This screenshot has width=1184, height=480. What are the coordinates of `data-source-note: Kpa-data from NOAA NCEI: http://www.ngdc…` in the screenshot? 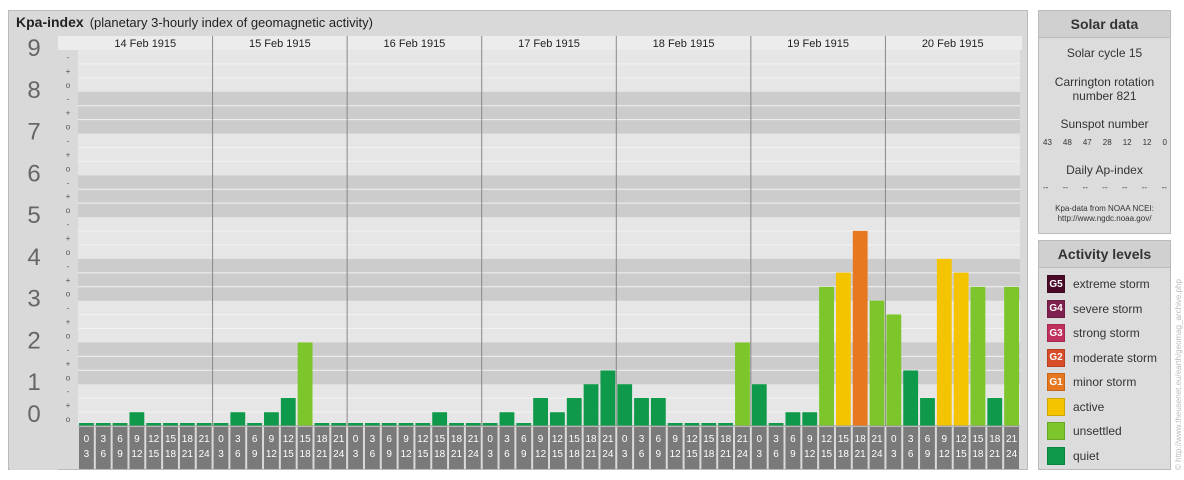 It's located at (1104, 214).